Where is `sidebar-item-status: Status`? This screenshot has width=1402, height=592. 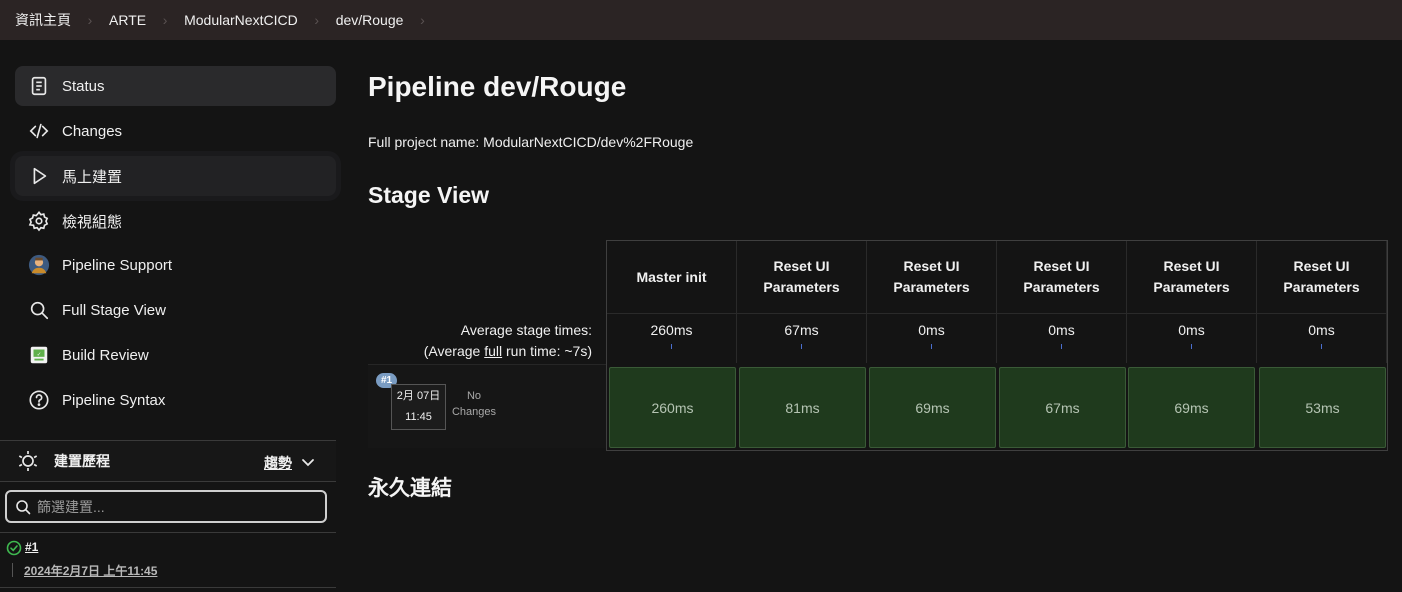
sidebar-item-status: Status is located at coordinates (175, 86).